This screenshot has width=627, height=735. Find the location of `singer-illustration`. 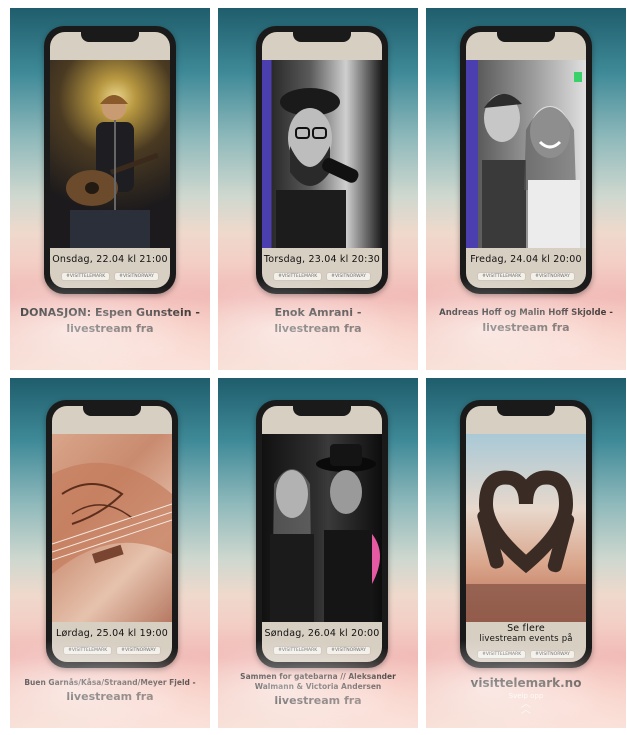

singer-illustration is located at coordinates (317, 168).